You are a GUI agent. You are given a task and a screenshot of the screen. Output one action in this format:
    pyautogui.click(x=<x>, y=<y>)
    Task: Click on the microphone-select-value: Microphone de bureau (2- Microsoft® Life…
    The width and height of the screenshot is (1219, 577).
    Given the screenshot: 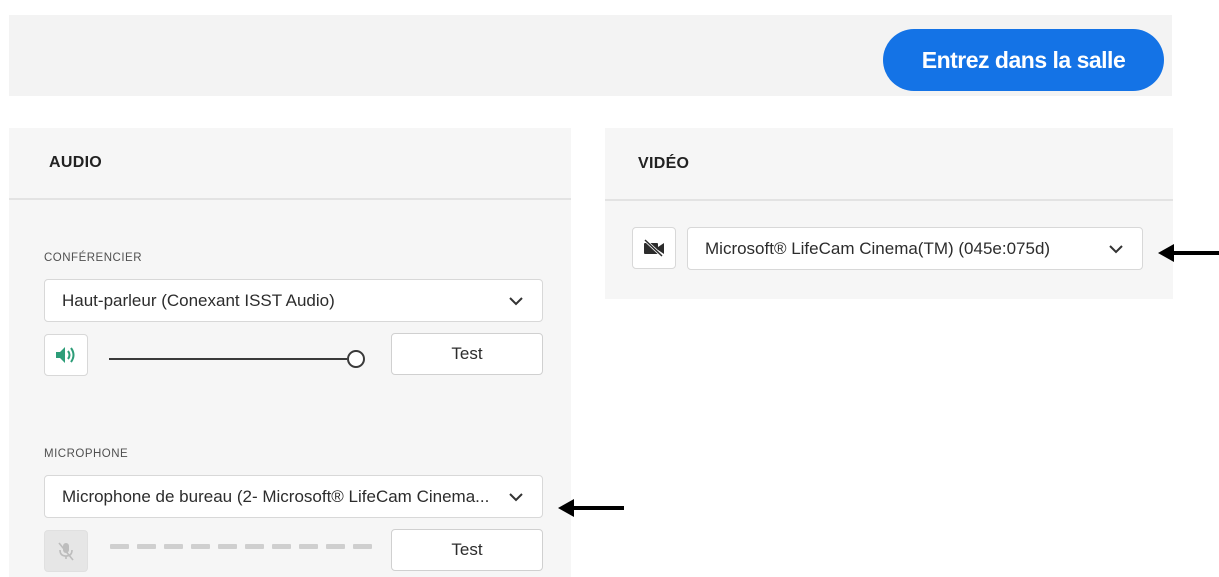 What is the action you would take?
    pyautogui.click(x=276, y=496)
    